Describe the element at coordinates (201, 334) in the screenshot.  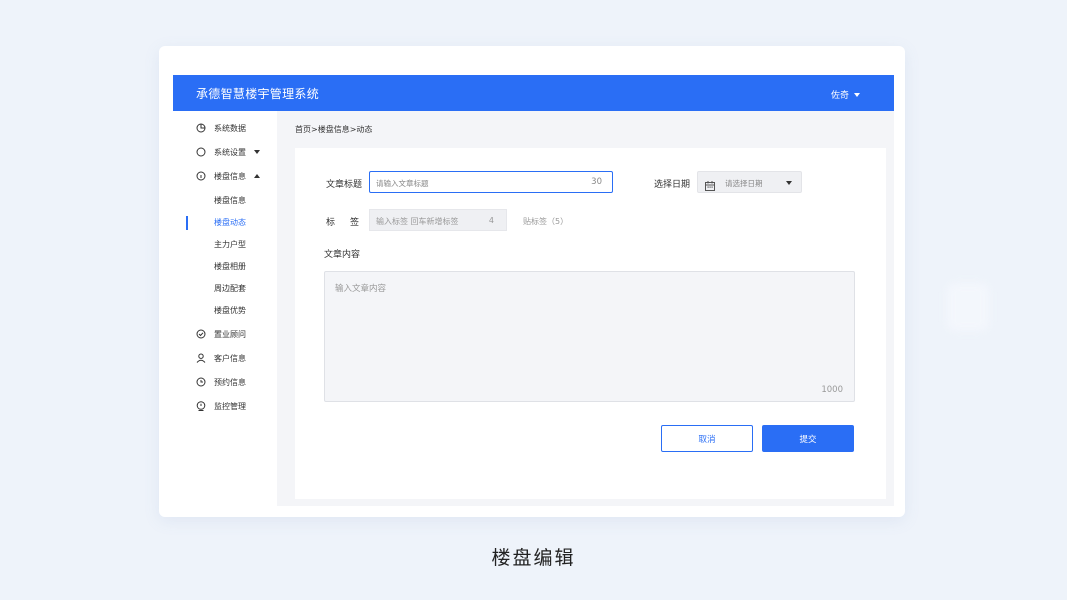
I see `check-circle-icon` at that location.